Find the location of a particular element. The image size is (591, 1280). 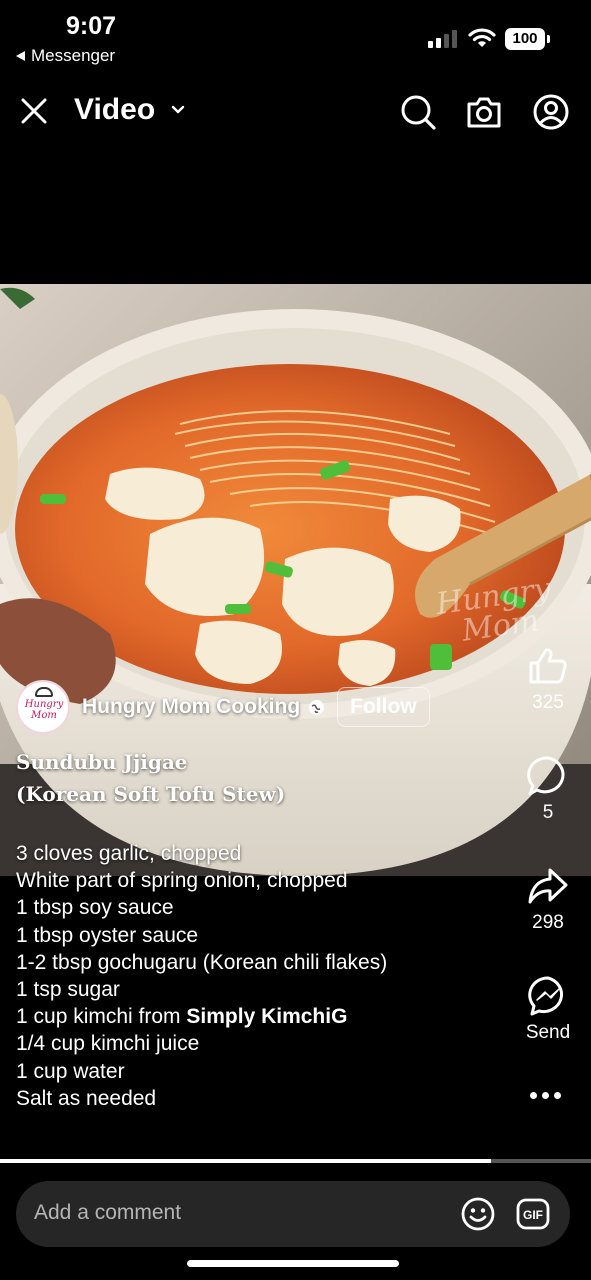

ingredient-line: 1 tsp sugar is located at coordinates (68, 990).